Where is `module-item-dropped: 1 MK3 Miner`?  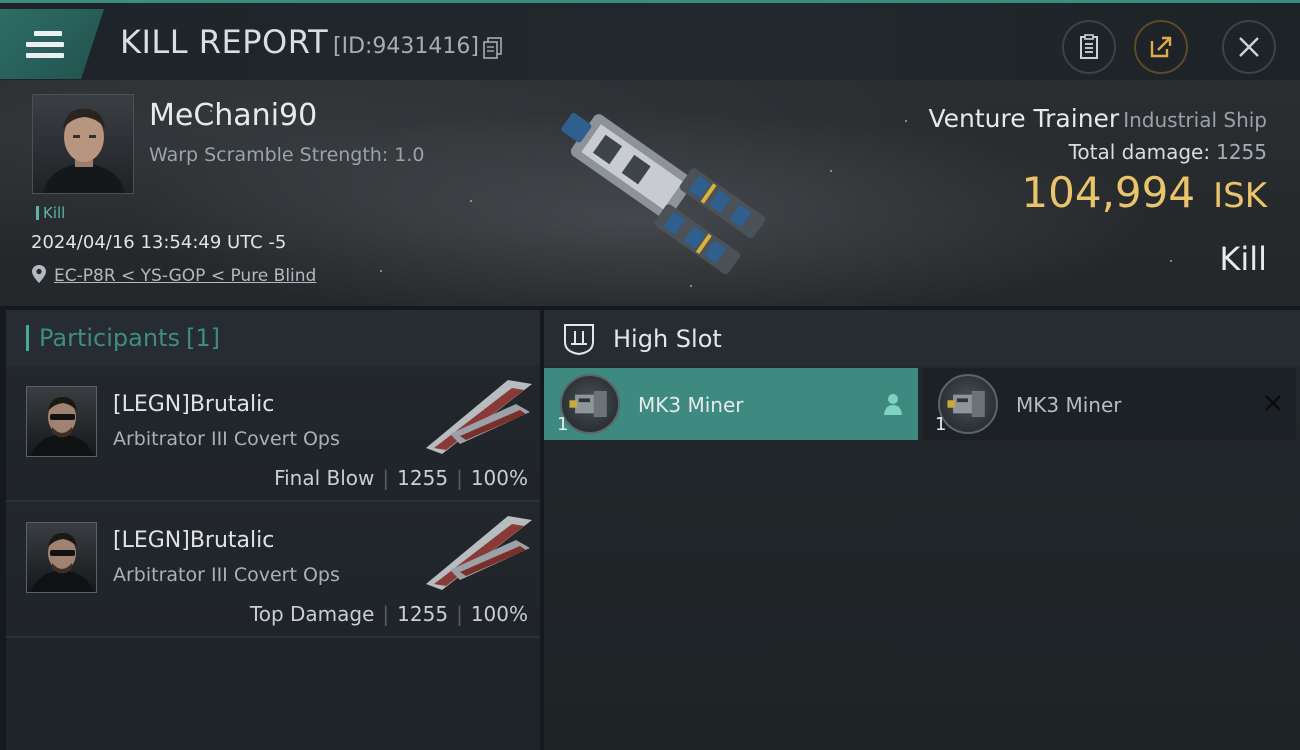
module-item-dropped: 1 MK3 Miner is located at coordinates (731, 404).